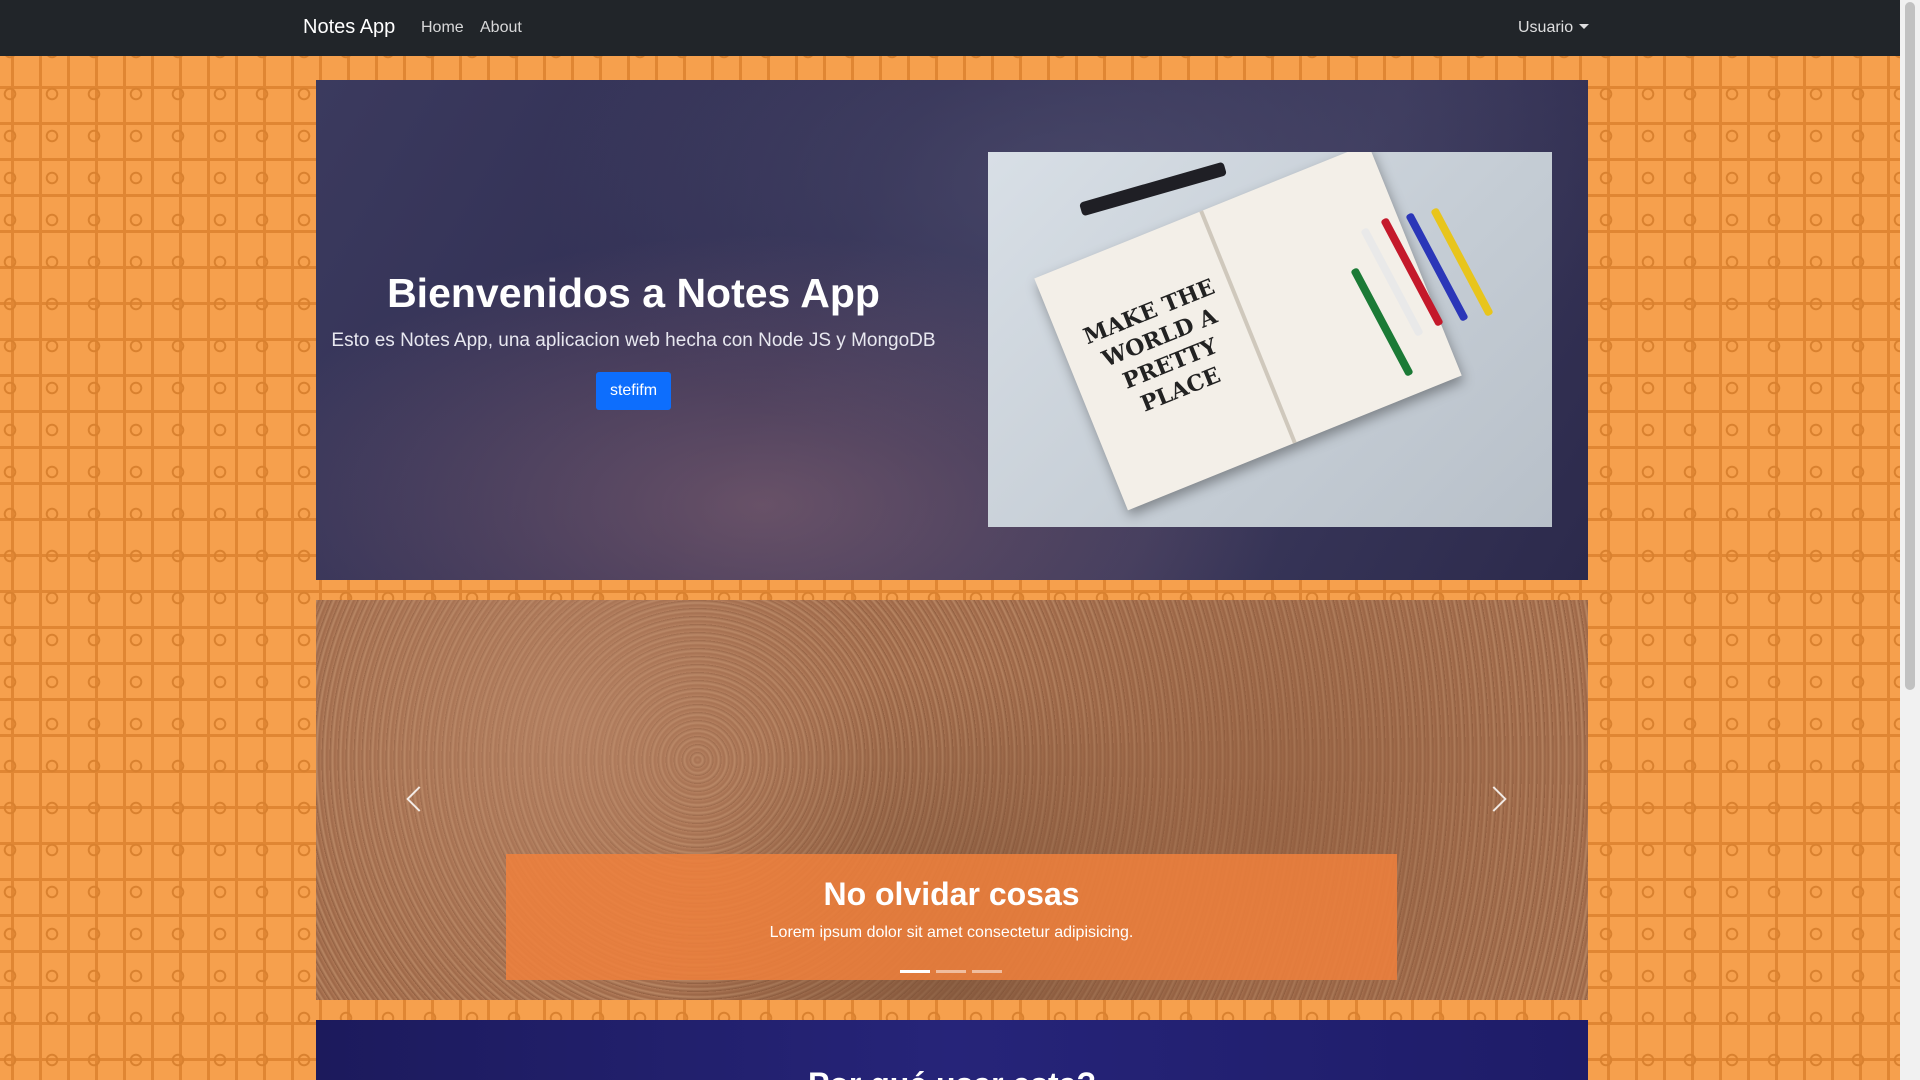 Image resolution: width=1920 pixels, height=1080 pixels. I want to click on hero-title: Bienvenidos a Notes App, so click(633, 293).